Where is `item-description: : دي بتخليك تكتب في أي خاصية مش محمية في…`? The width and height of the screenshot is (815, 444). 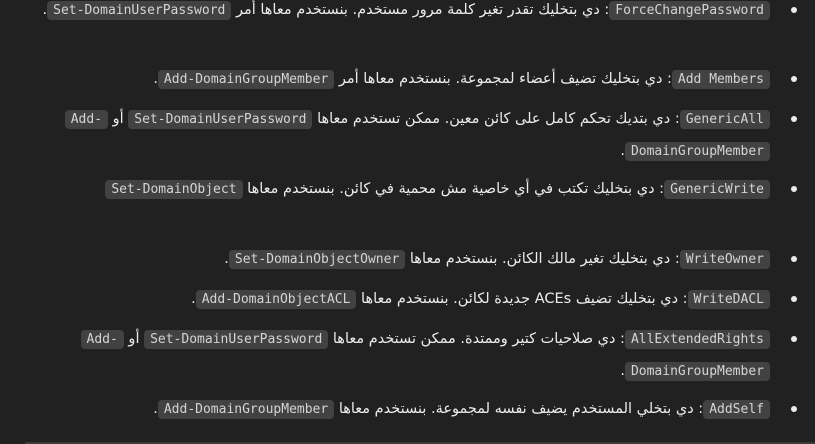
item-description: : دي بتخليك تكتب في أي خاصية مش محمية في… is located at coordinates (453, 189).